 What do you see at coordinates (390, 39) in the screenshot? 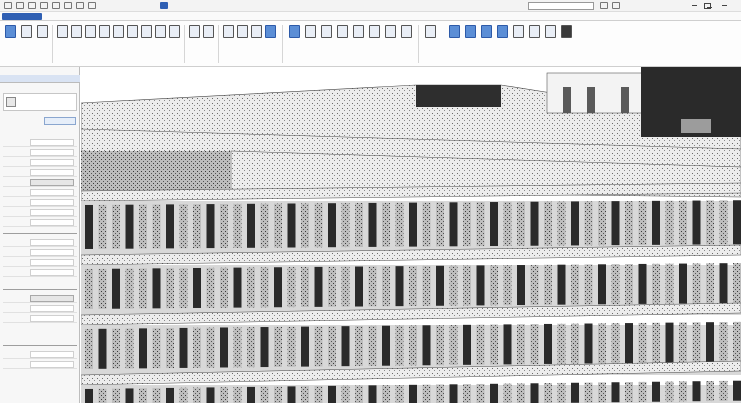
I see `shaft-tool-button` at bounding box center [390, 39].